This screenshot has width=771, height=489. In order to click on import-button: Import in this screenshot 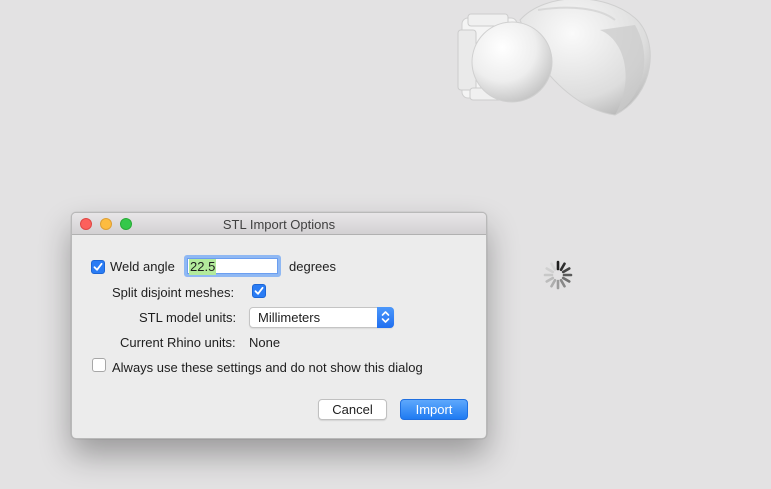, I will do `click(434, 409)`.